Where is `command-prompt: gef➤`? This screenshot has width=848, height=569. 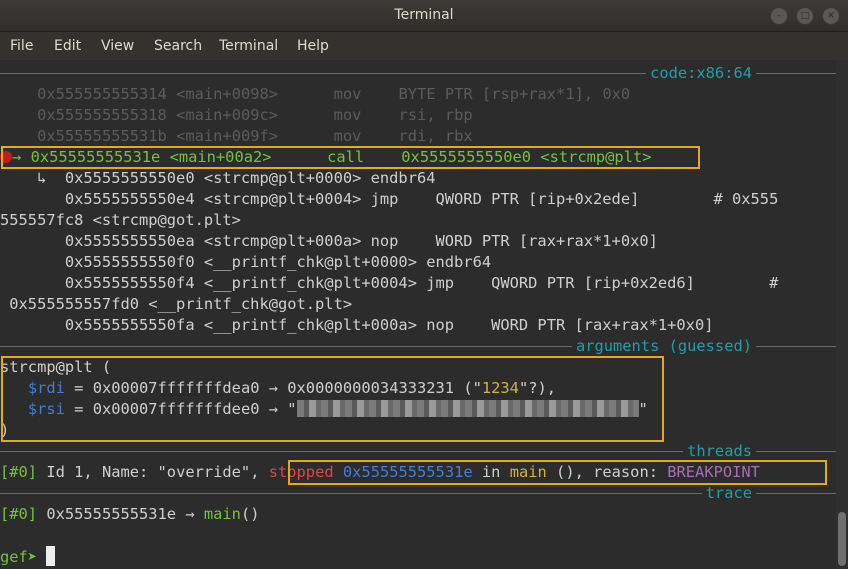 command-prompt: gef➤ is located at coordinates (28, 556).